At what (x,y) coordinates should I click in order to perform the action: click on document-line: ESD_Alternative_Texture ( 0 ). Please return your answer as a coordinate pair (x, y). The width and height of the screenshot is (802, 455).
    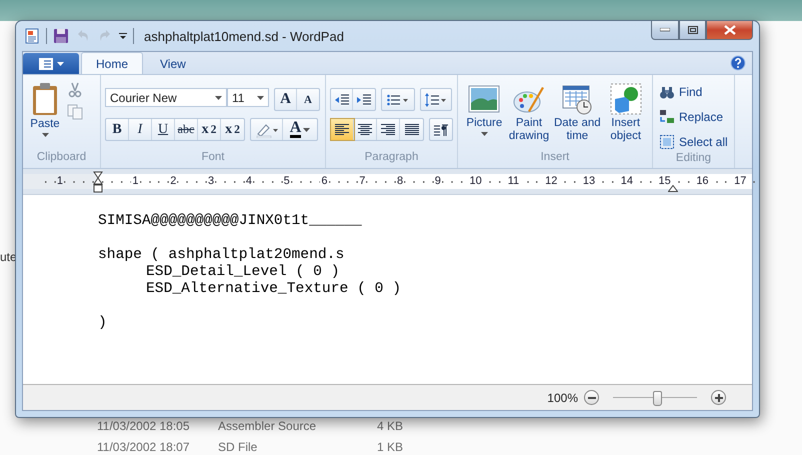
    Looking at the image, I should click on (273, 289).